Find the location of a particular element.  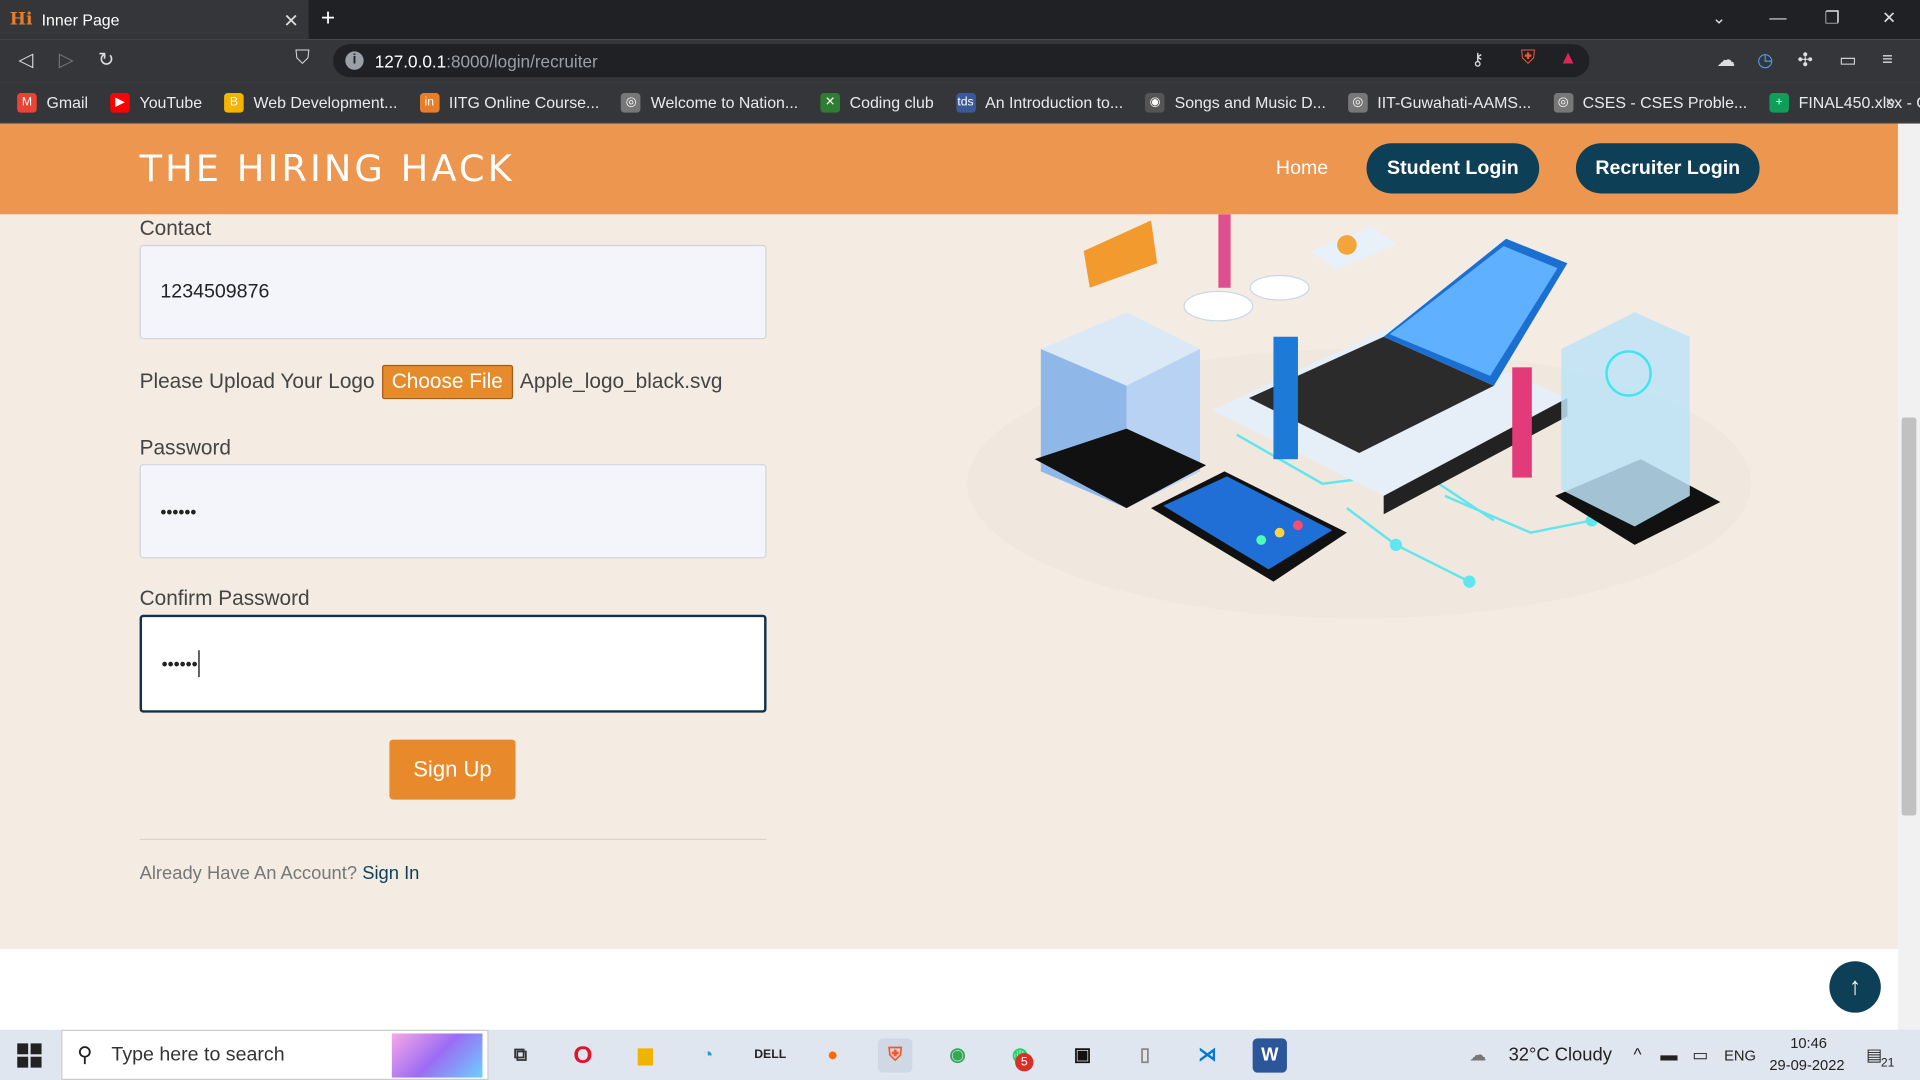

more-bookmarks-icon: » is located at coordinates (1891, 101).